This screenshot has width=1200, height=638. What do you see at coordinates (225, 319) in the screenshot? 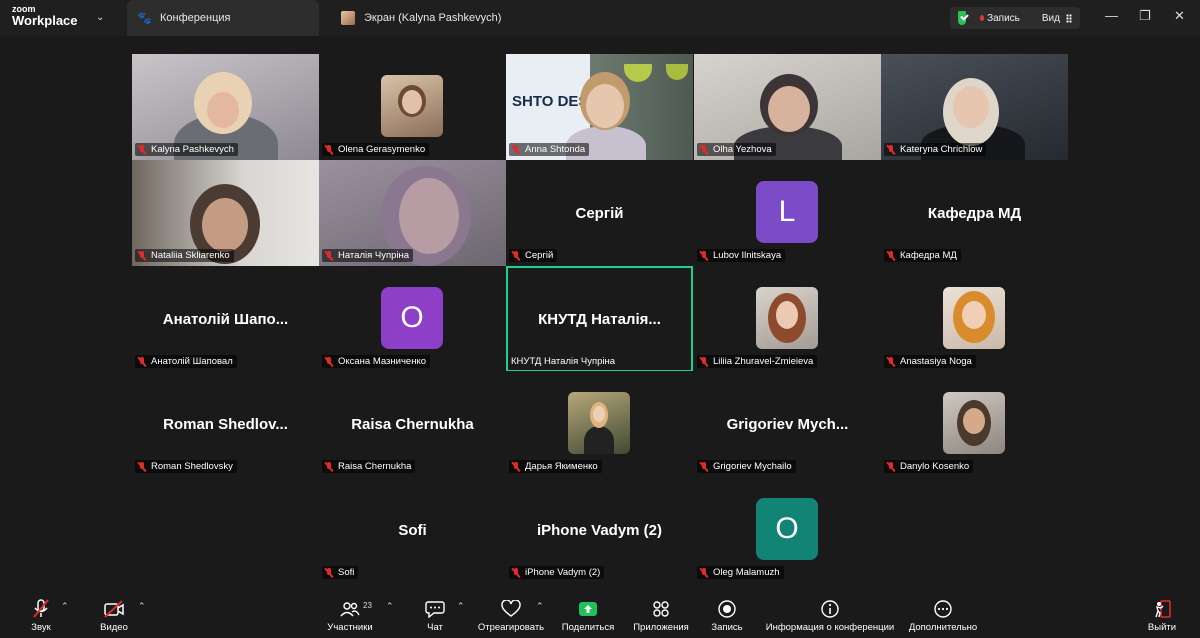
I see `video-tile: Анатолій Шапо... Анатолій Шаповал` at bounding box center [225, 319].